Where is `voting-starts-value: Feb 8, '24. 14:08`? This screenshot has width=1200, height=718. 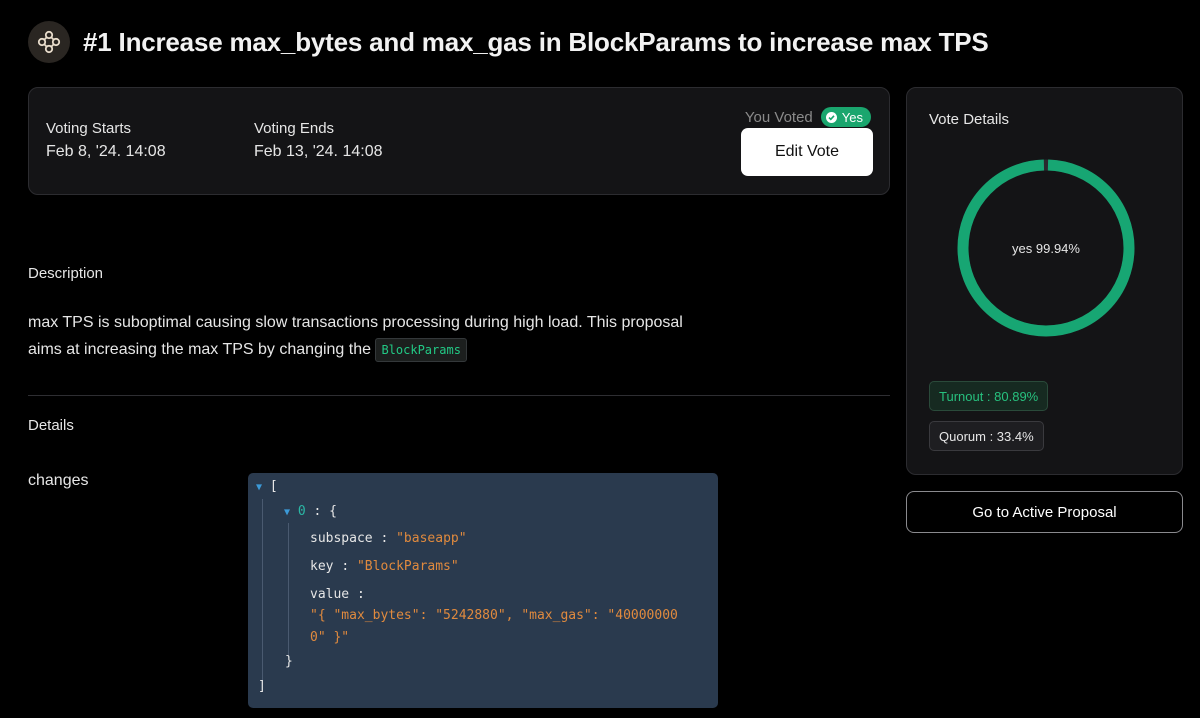 voting-starts-value: Feb 8, '24. 14:08 is located at coordinates (106, 151).